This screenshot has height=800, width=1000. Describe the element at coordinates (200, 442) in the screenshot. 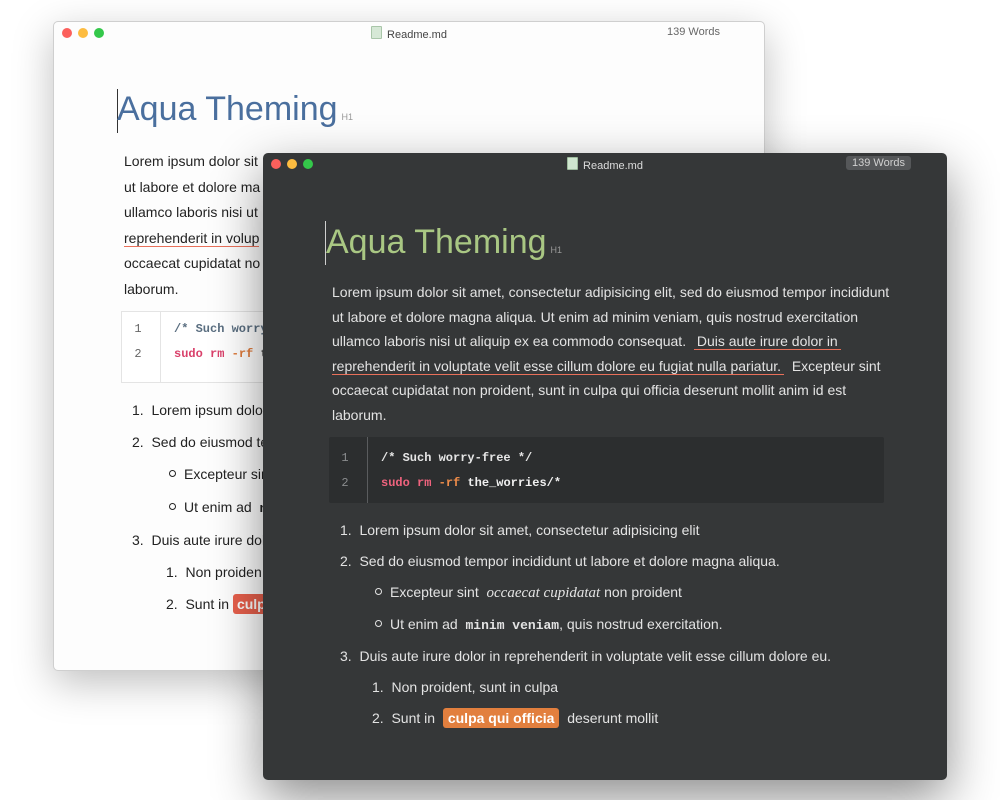

I see `list-item: 2. Sed do eiusmod te` at that location.